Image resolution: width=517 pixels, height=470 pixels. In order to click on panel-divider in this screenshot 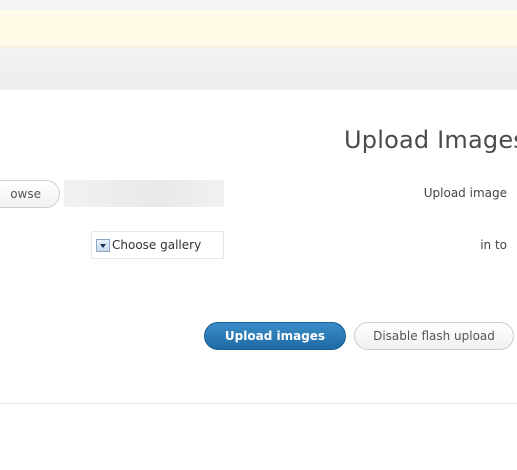, I will do `click(258, 403)`.